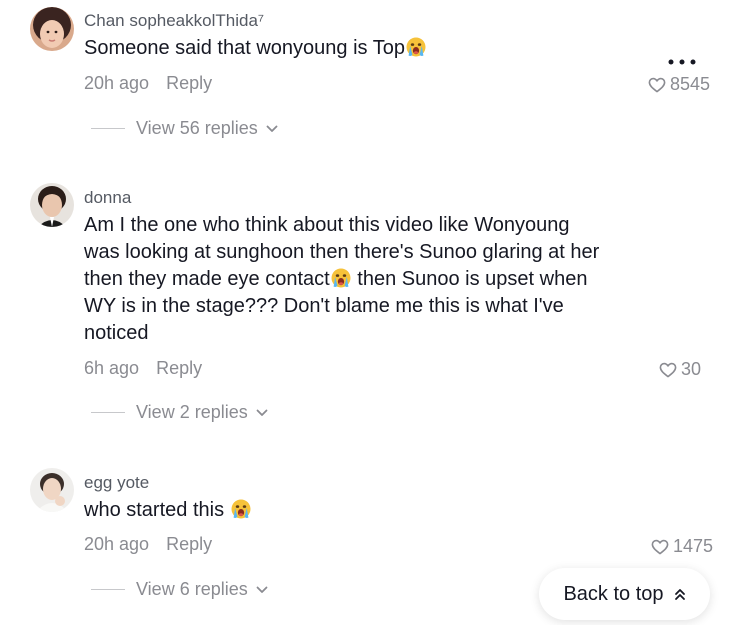 The image size is (729, 625). What do you see at coordinates (117, 544) in the screenshot?
I see `comment-time: 20h ago` at bounding box center [117, 544].